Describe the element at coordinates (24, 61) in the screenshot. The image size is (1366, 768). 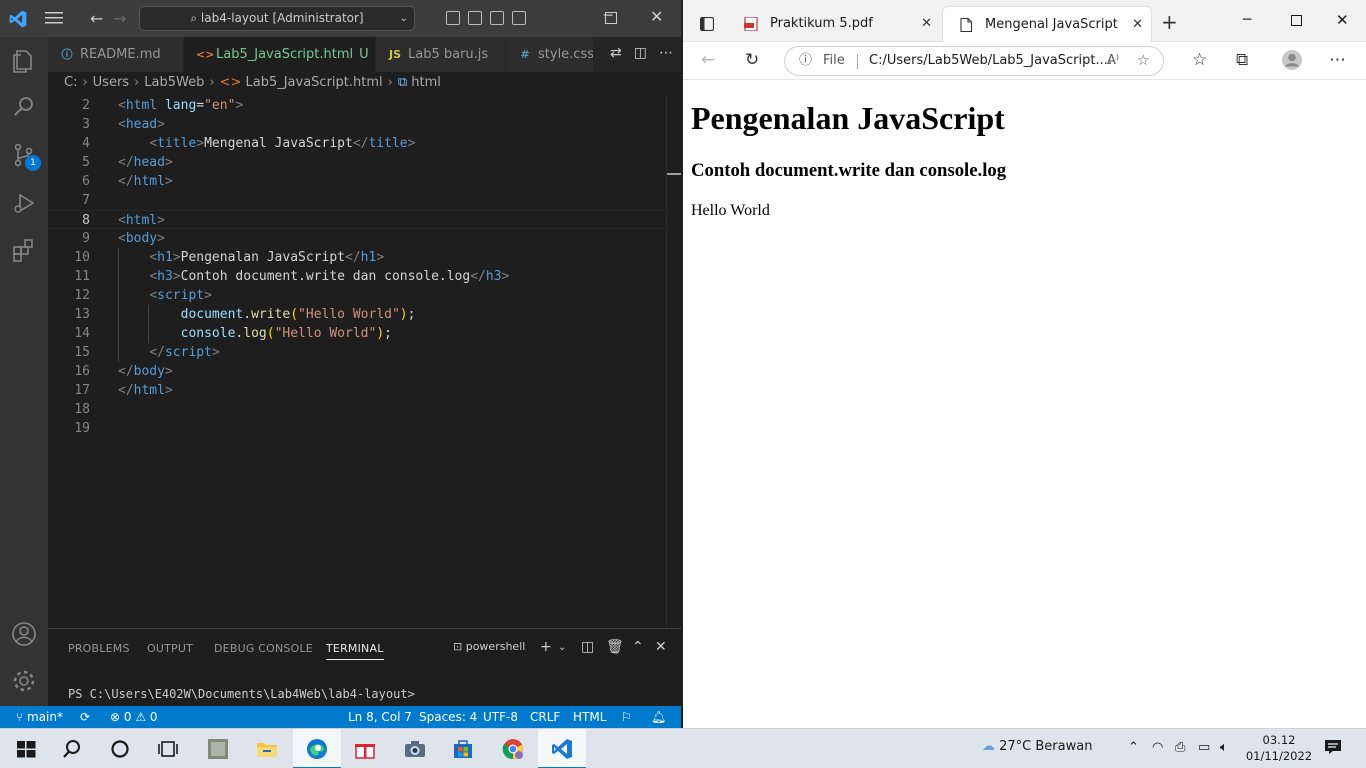
I see `explorer-icon` at that location.